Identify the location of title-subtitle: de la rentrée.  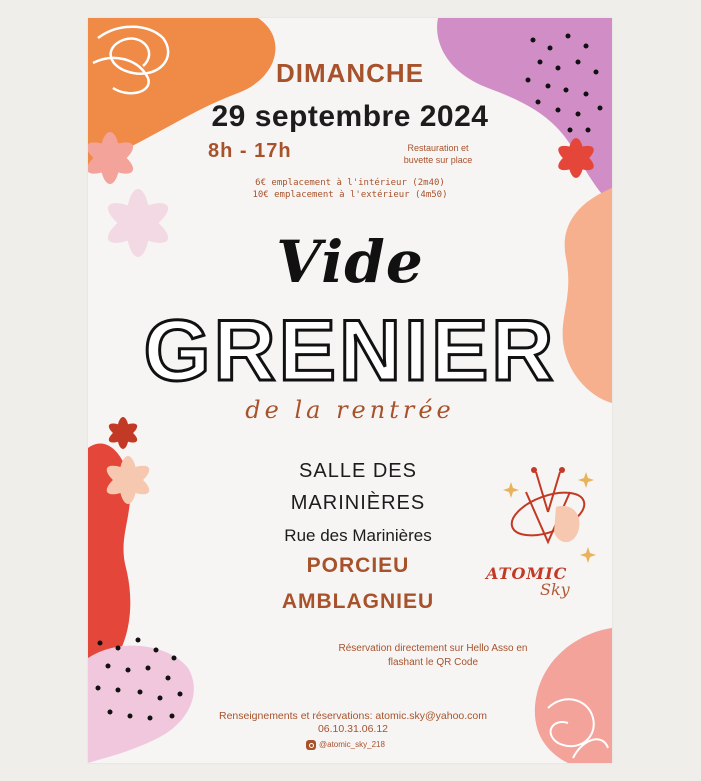
(350, 410).